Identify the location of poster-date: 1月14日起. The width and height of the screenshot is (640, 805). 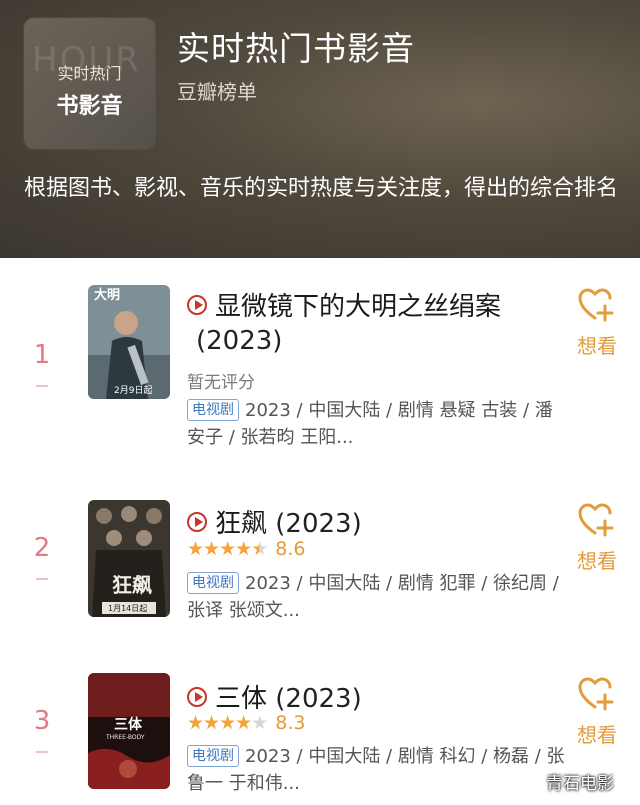
(127, 608).